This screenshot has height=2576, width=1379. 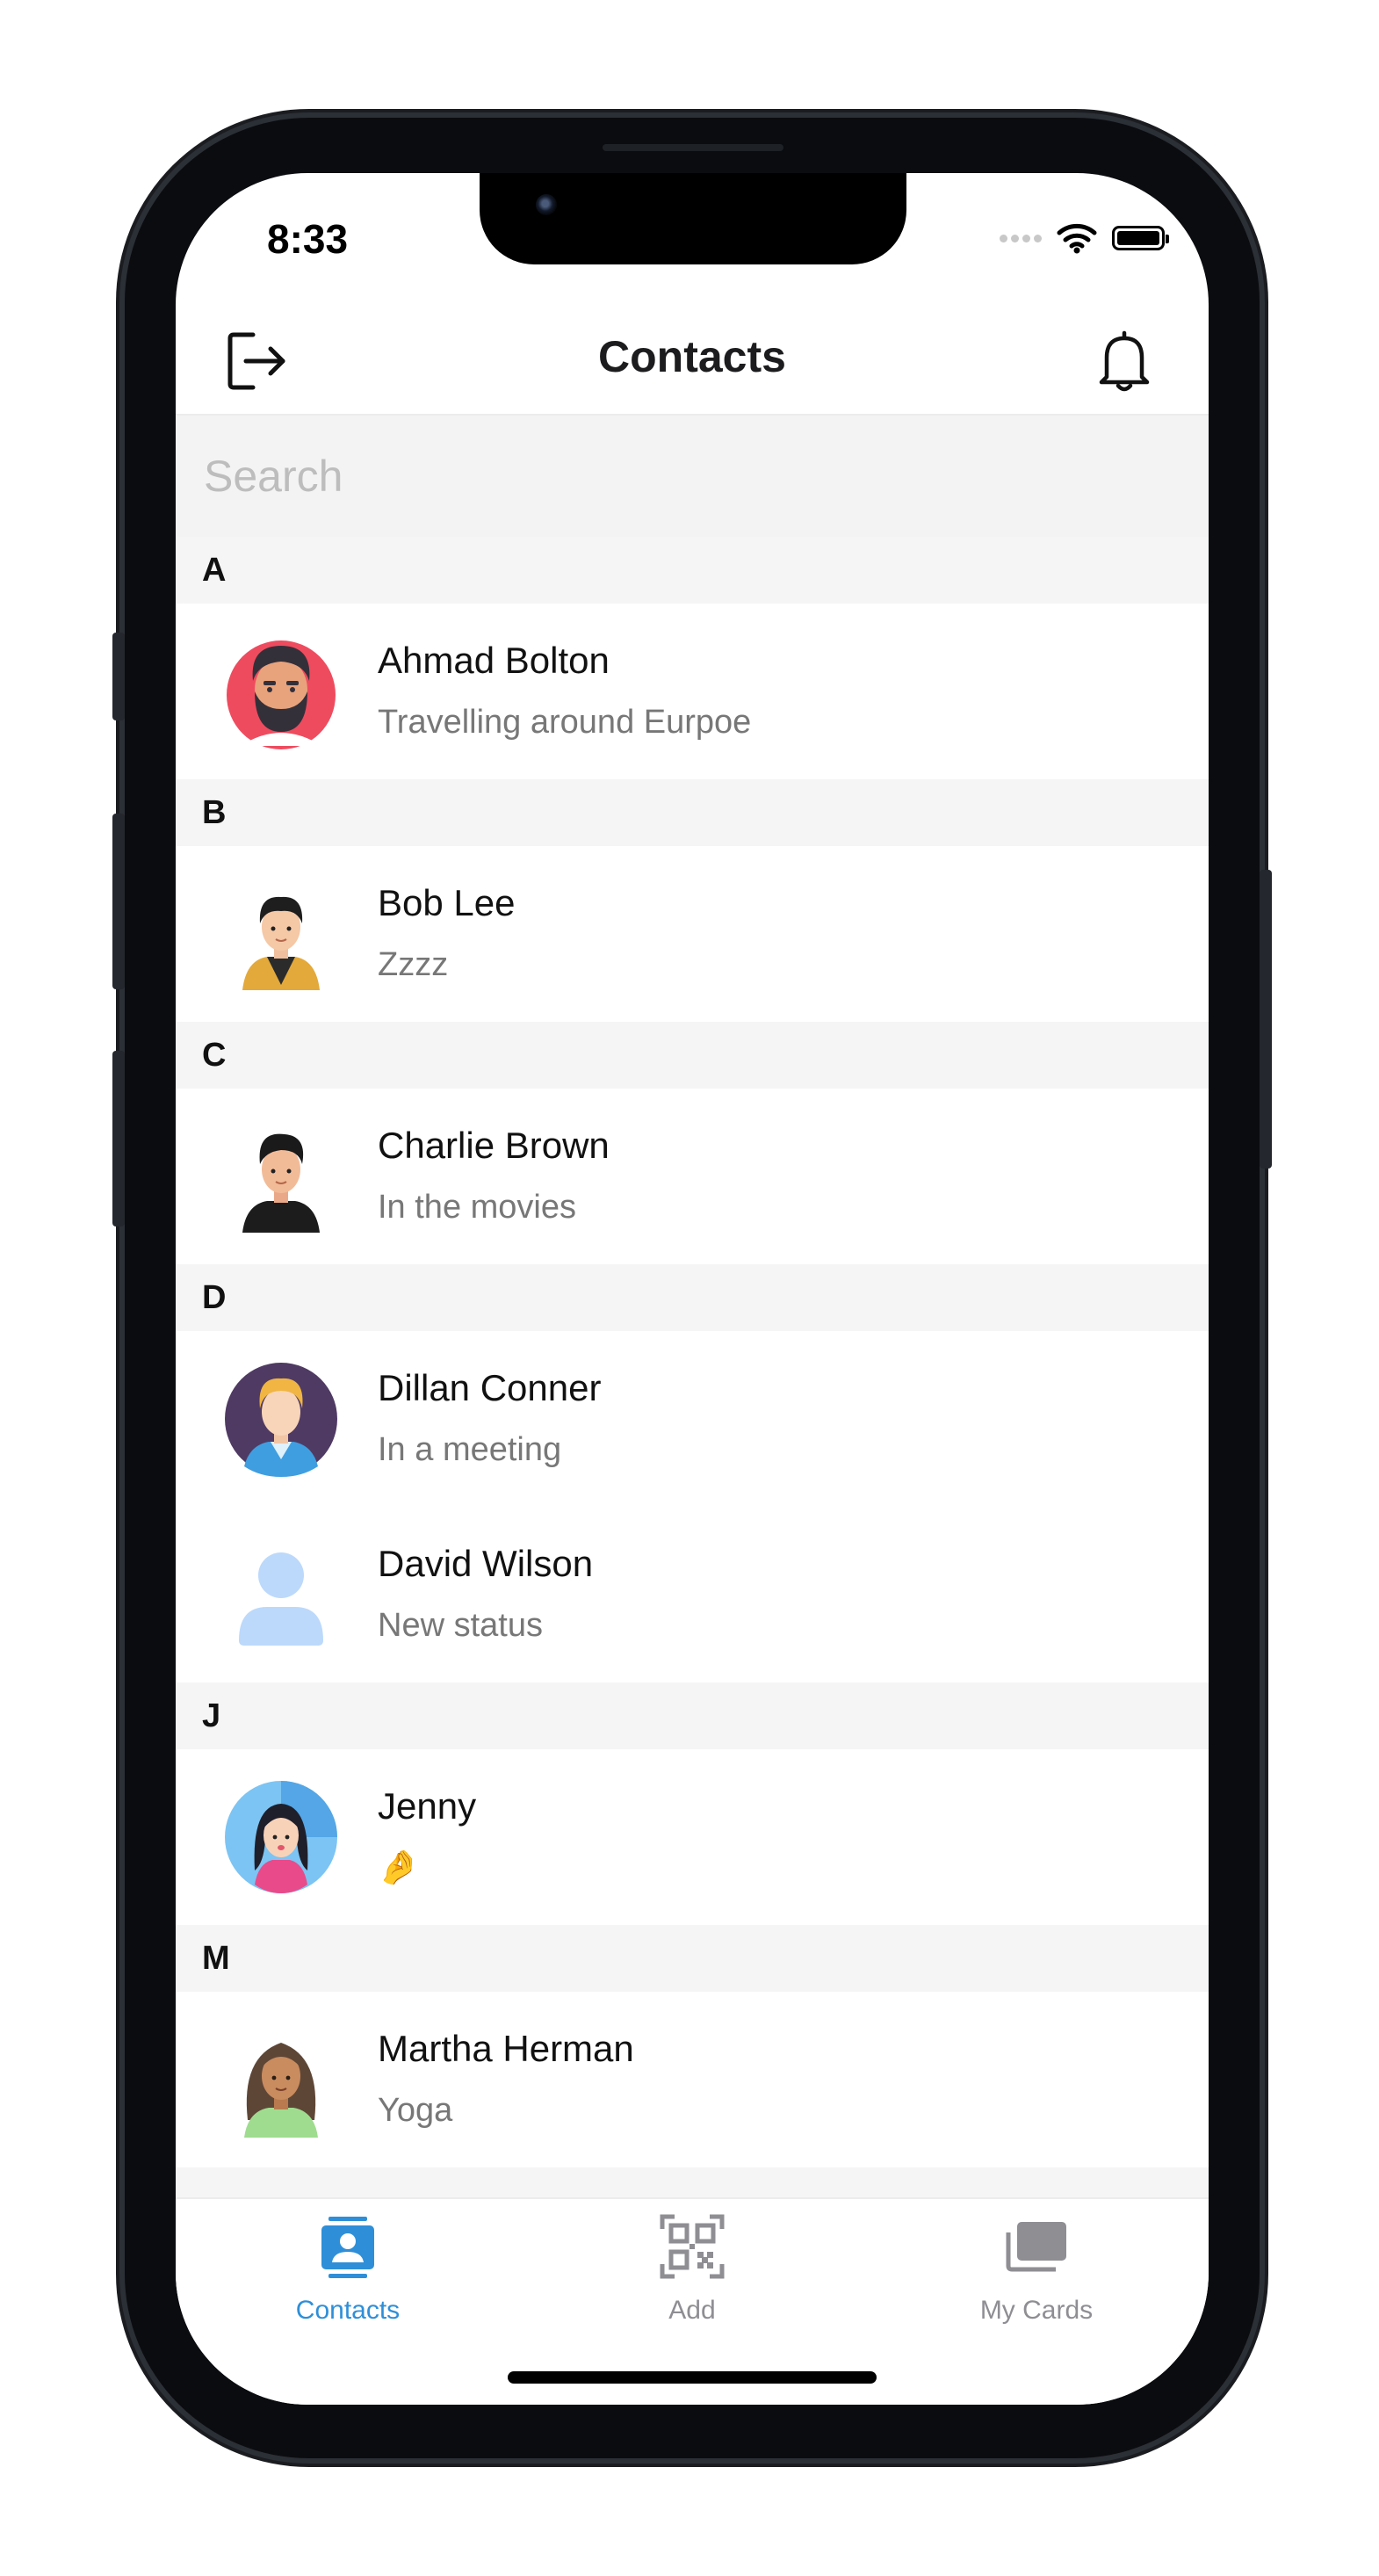 What do you see at coordinates (118, 1138) in the screenshot?
I see `volume-down-button` at bounding box center [118, 1138].